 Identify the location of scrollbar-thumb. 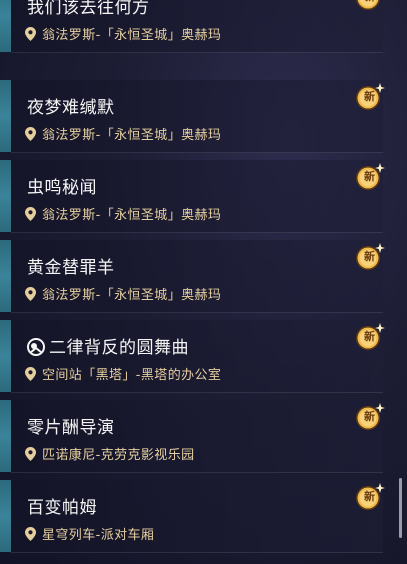
(400, 508).